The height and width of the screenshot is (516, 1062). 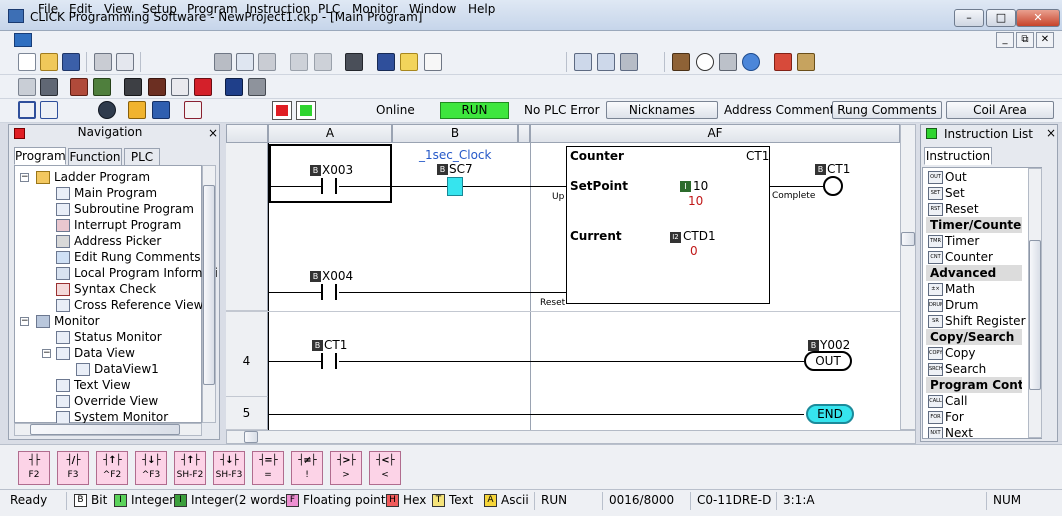 I want to click on counter-block, so click(x=668, y=225).